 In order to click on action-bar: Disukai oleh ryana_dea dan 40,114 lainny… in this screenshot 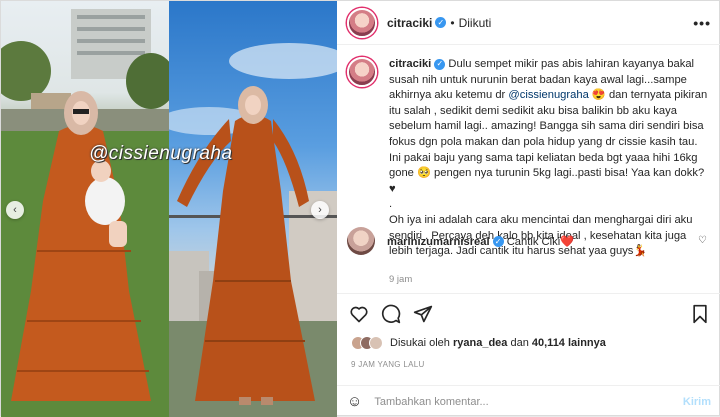, I will do `click(528, 333)`.